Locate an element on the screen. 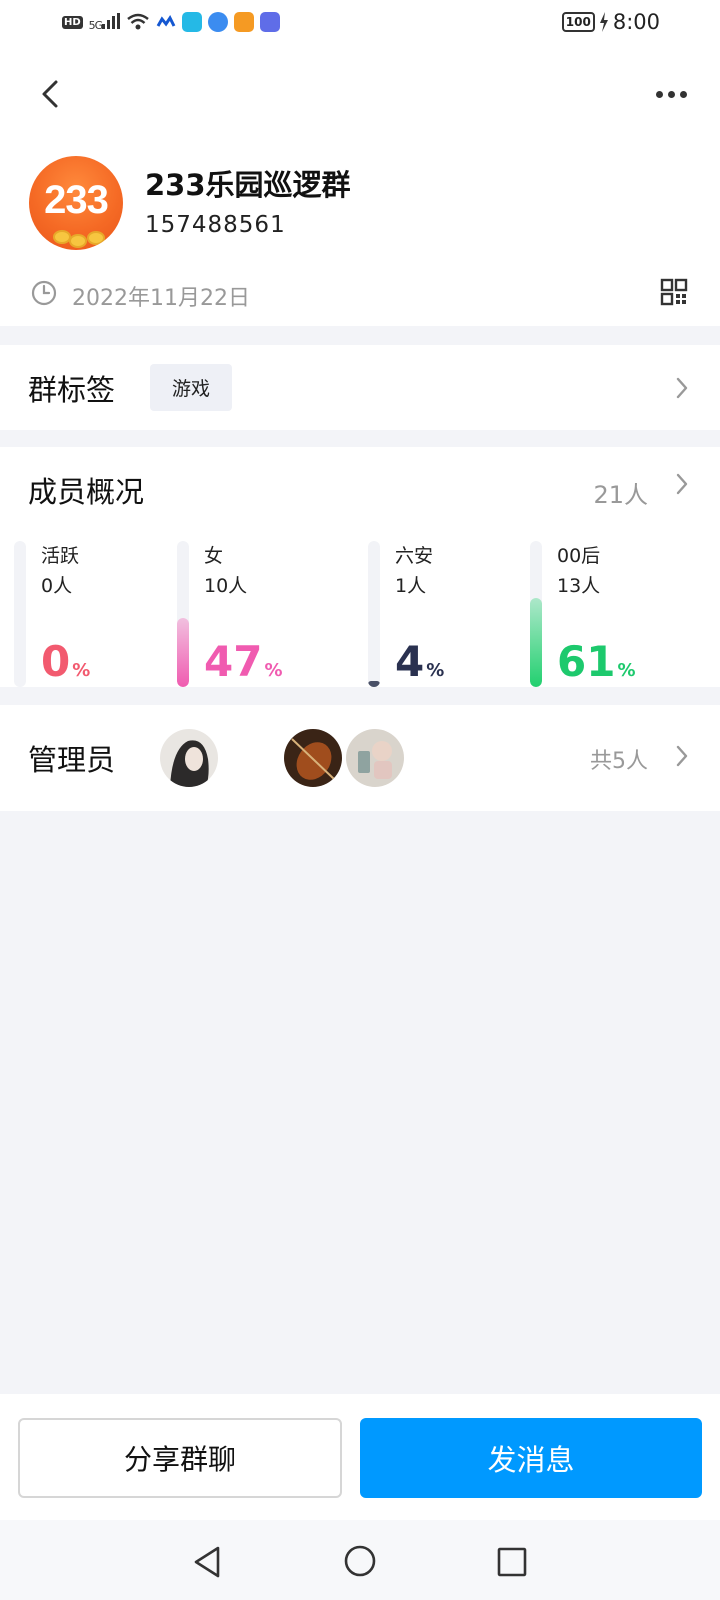 The height and width of the screenshot is (1600, 720). status-bar: HD 5G 100 8:00 is located at coordinates (360, 25).